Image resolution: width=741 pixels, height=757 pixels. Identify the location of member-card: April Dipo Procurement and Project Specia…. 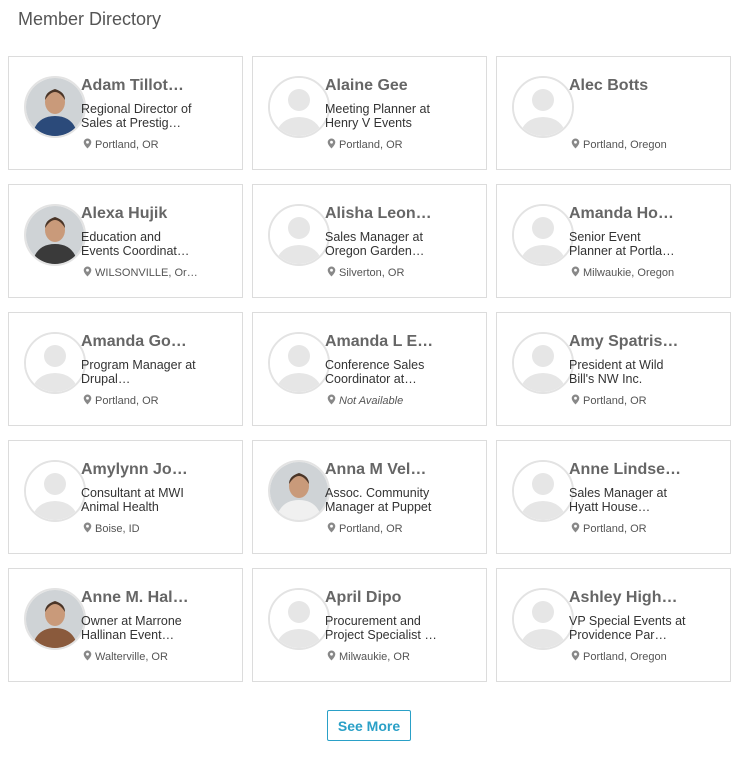
(369, 625).